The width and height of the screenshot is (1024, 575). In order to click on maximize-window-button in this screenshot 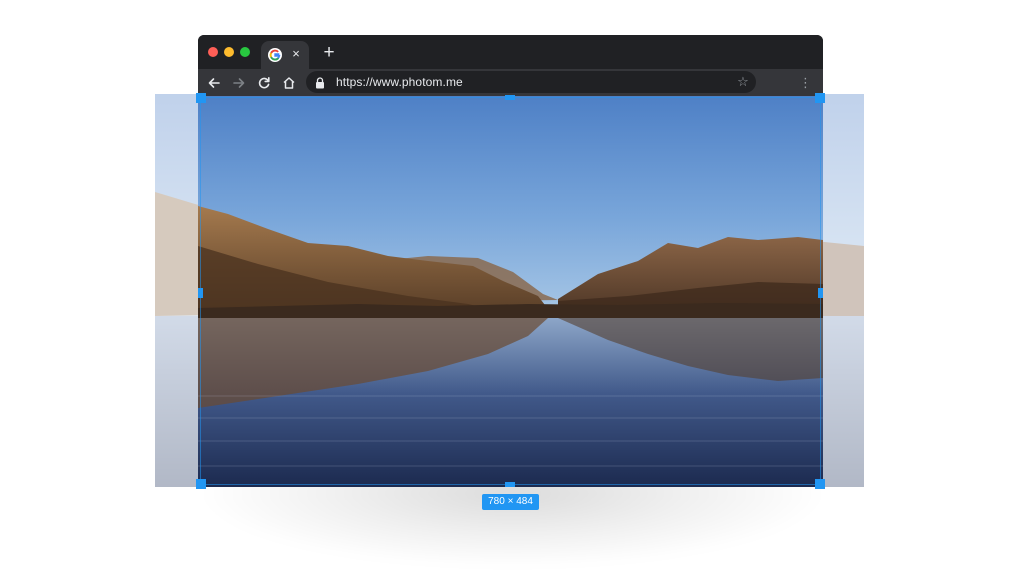, I will do `click(245, 52)`.